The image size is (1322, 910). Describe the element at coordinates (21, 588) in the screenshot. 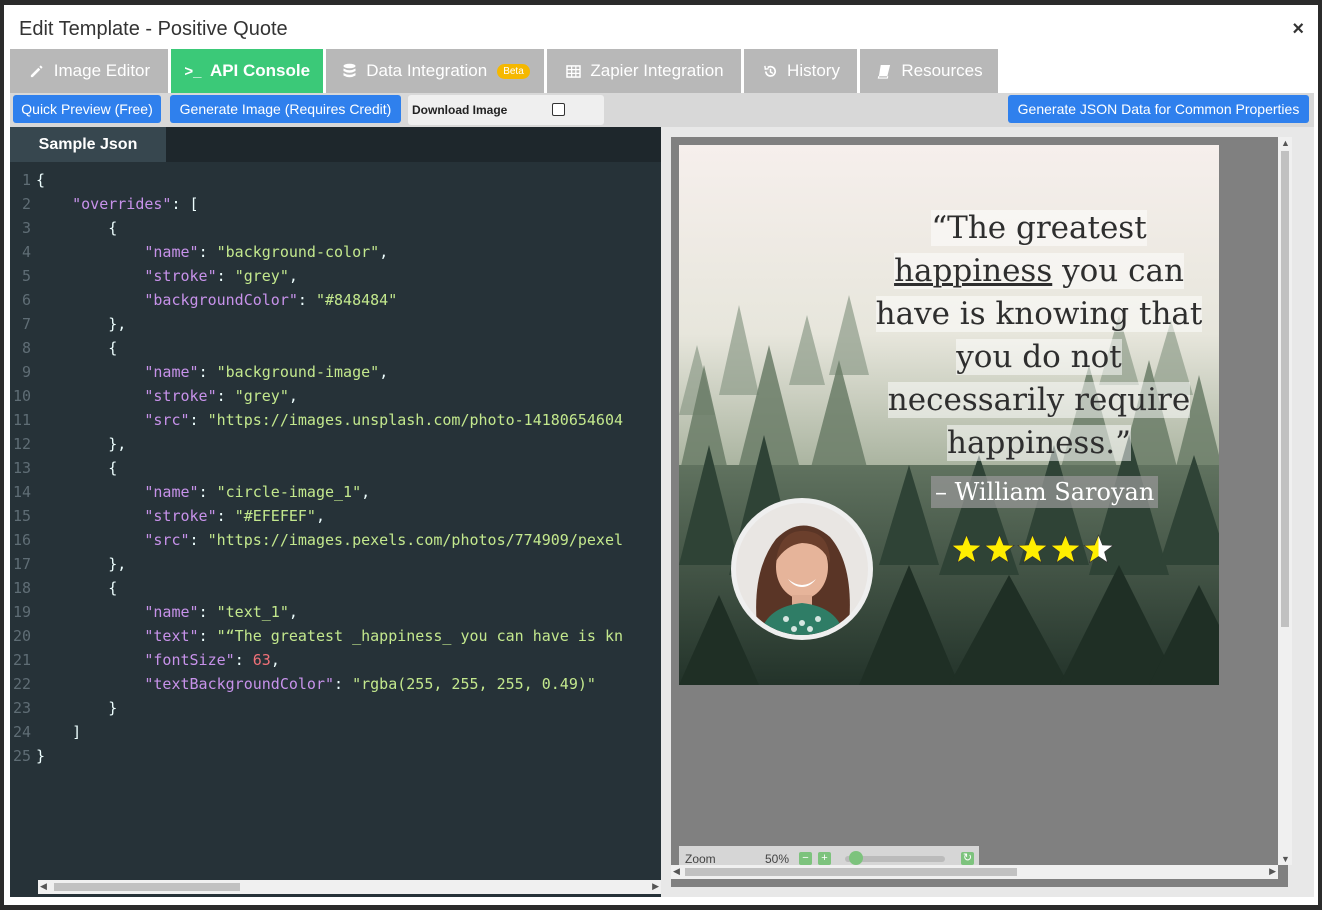

I see `line-number: 18` at that location.